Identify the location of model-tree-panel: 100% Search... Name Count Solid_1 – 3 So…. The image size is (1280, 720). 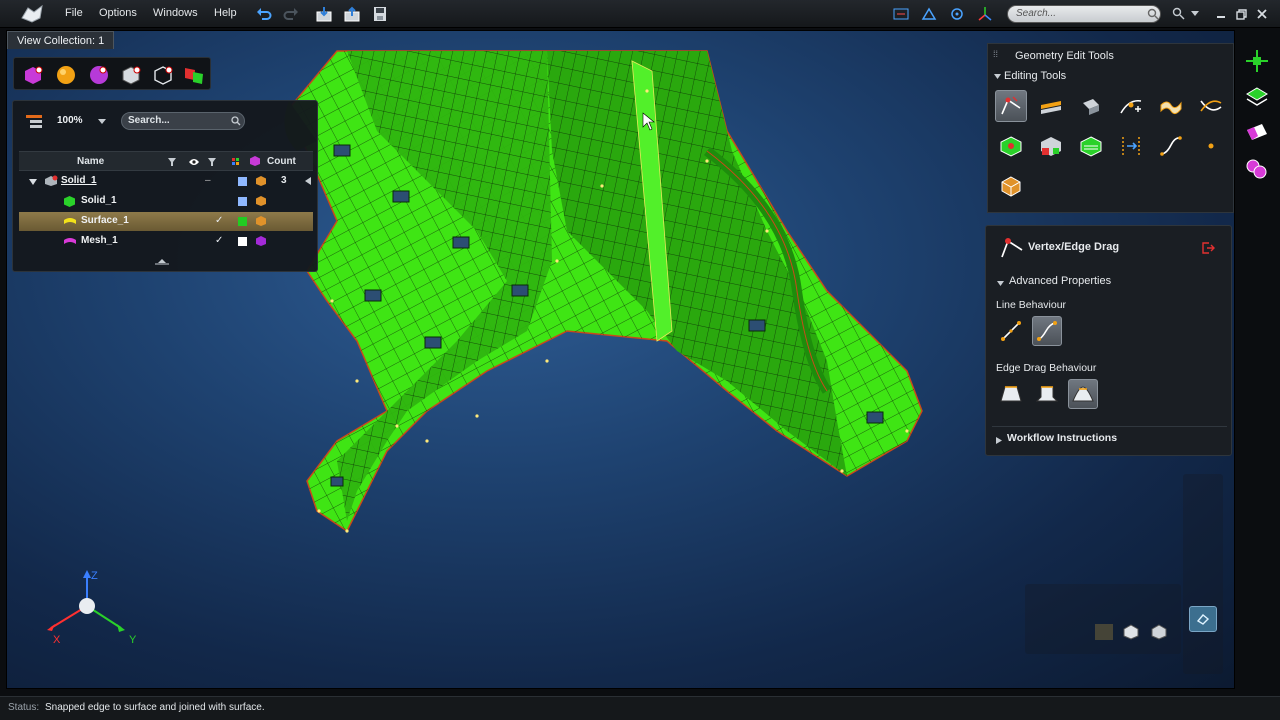
(165, 186).